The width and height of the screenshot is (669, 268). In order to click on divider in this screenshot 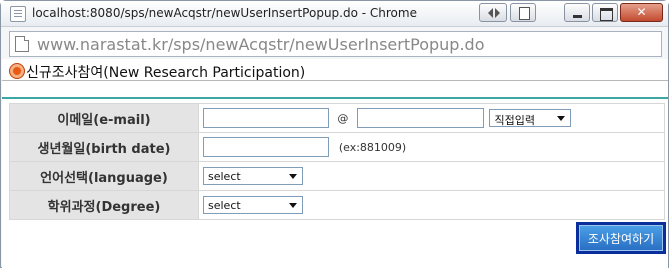, I will do `click(335, 80)`.